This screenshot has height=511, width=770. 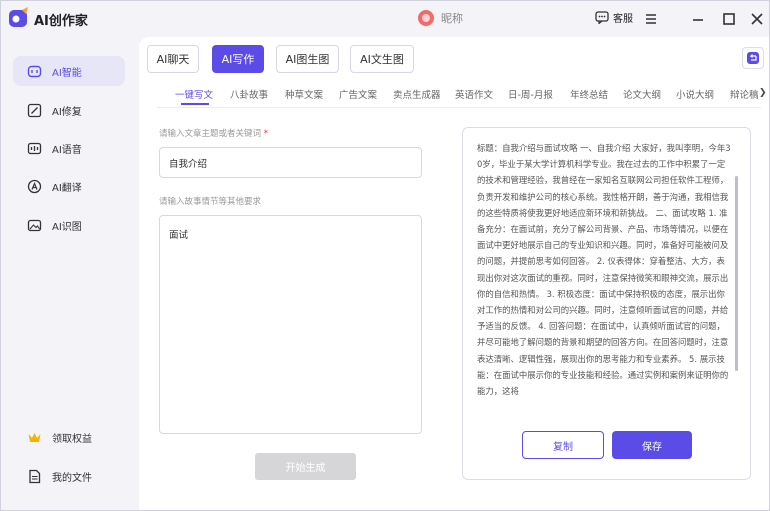 I want to click on sidebar-item-my-files: 我的文件, so click(x=69, y=476).